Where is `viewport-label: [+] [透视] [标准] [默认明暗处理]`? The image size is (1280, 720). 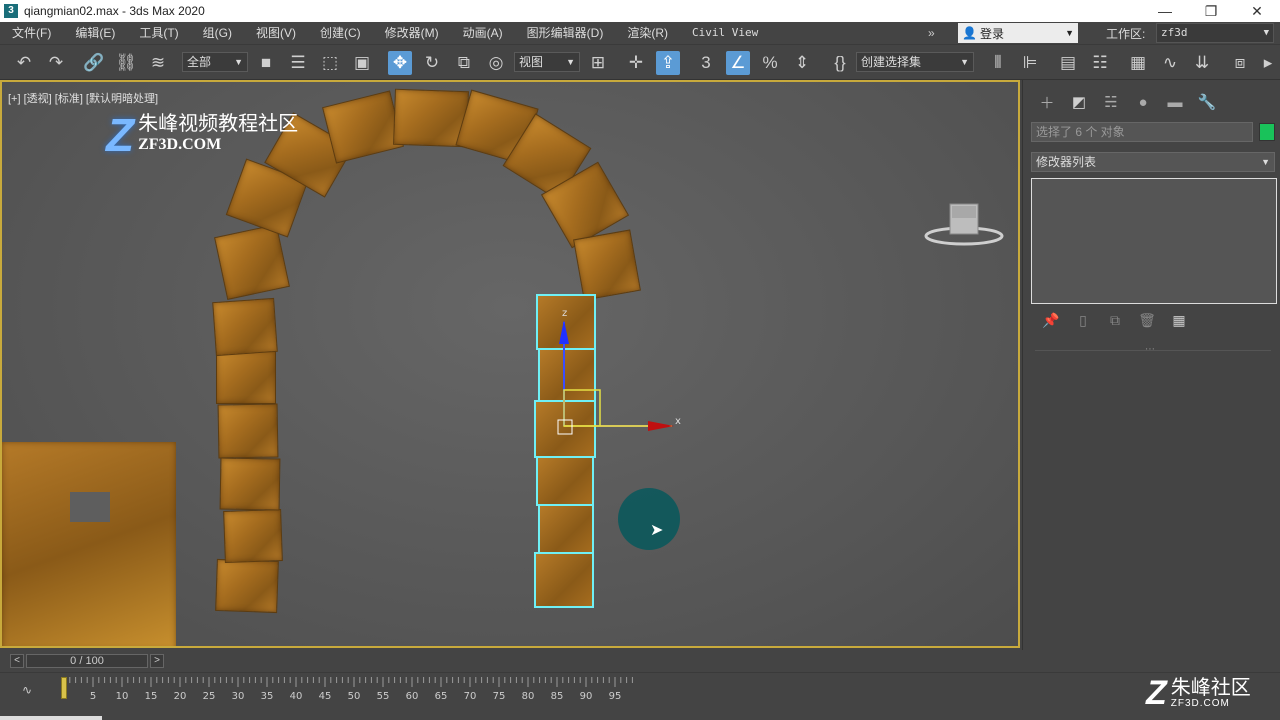
viewport-label: [+] [透视] [标准] [默认明暗处理] is located at coordinates (83, 98).